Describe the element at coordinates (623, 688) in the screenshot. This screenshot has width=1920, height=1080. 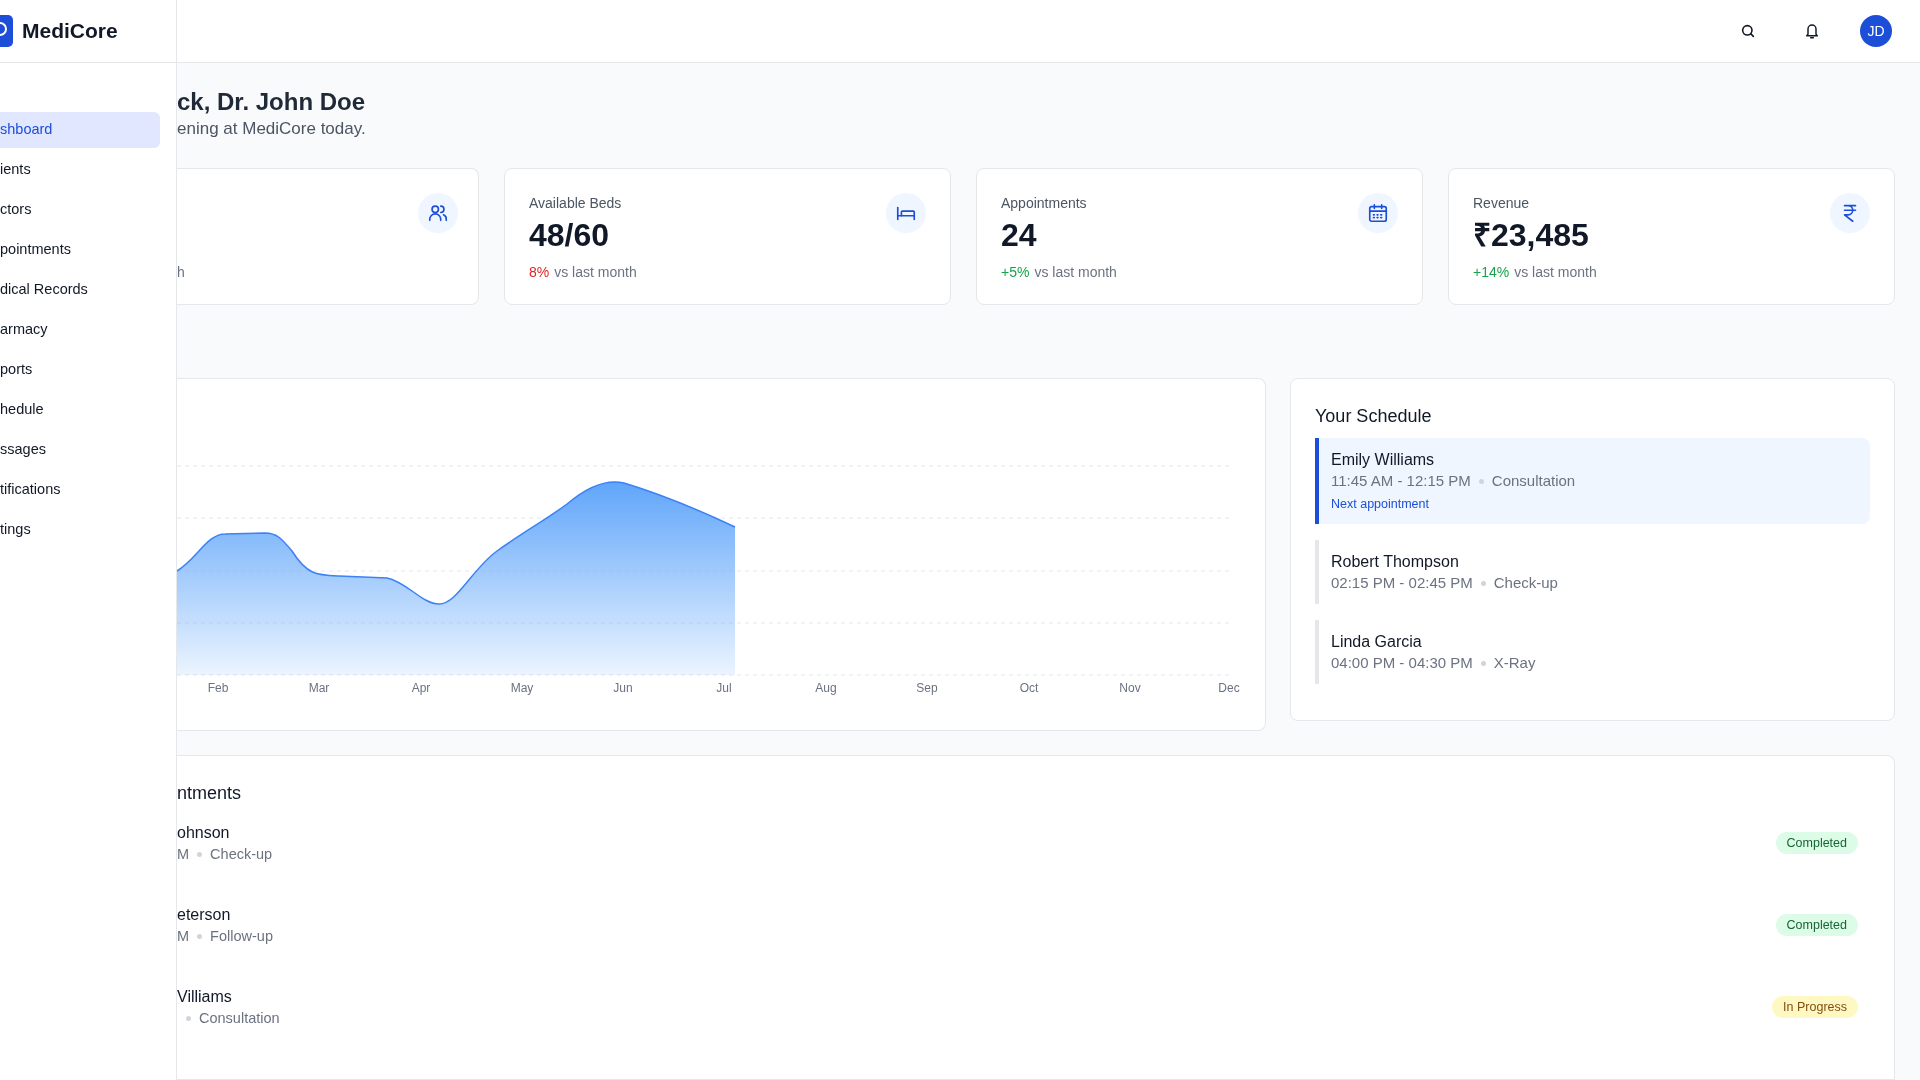
I see `axis-label: Jun` at that location.